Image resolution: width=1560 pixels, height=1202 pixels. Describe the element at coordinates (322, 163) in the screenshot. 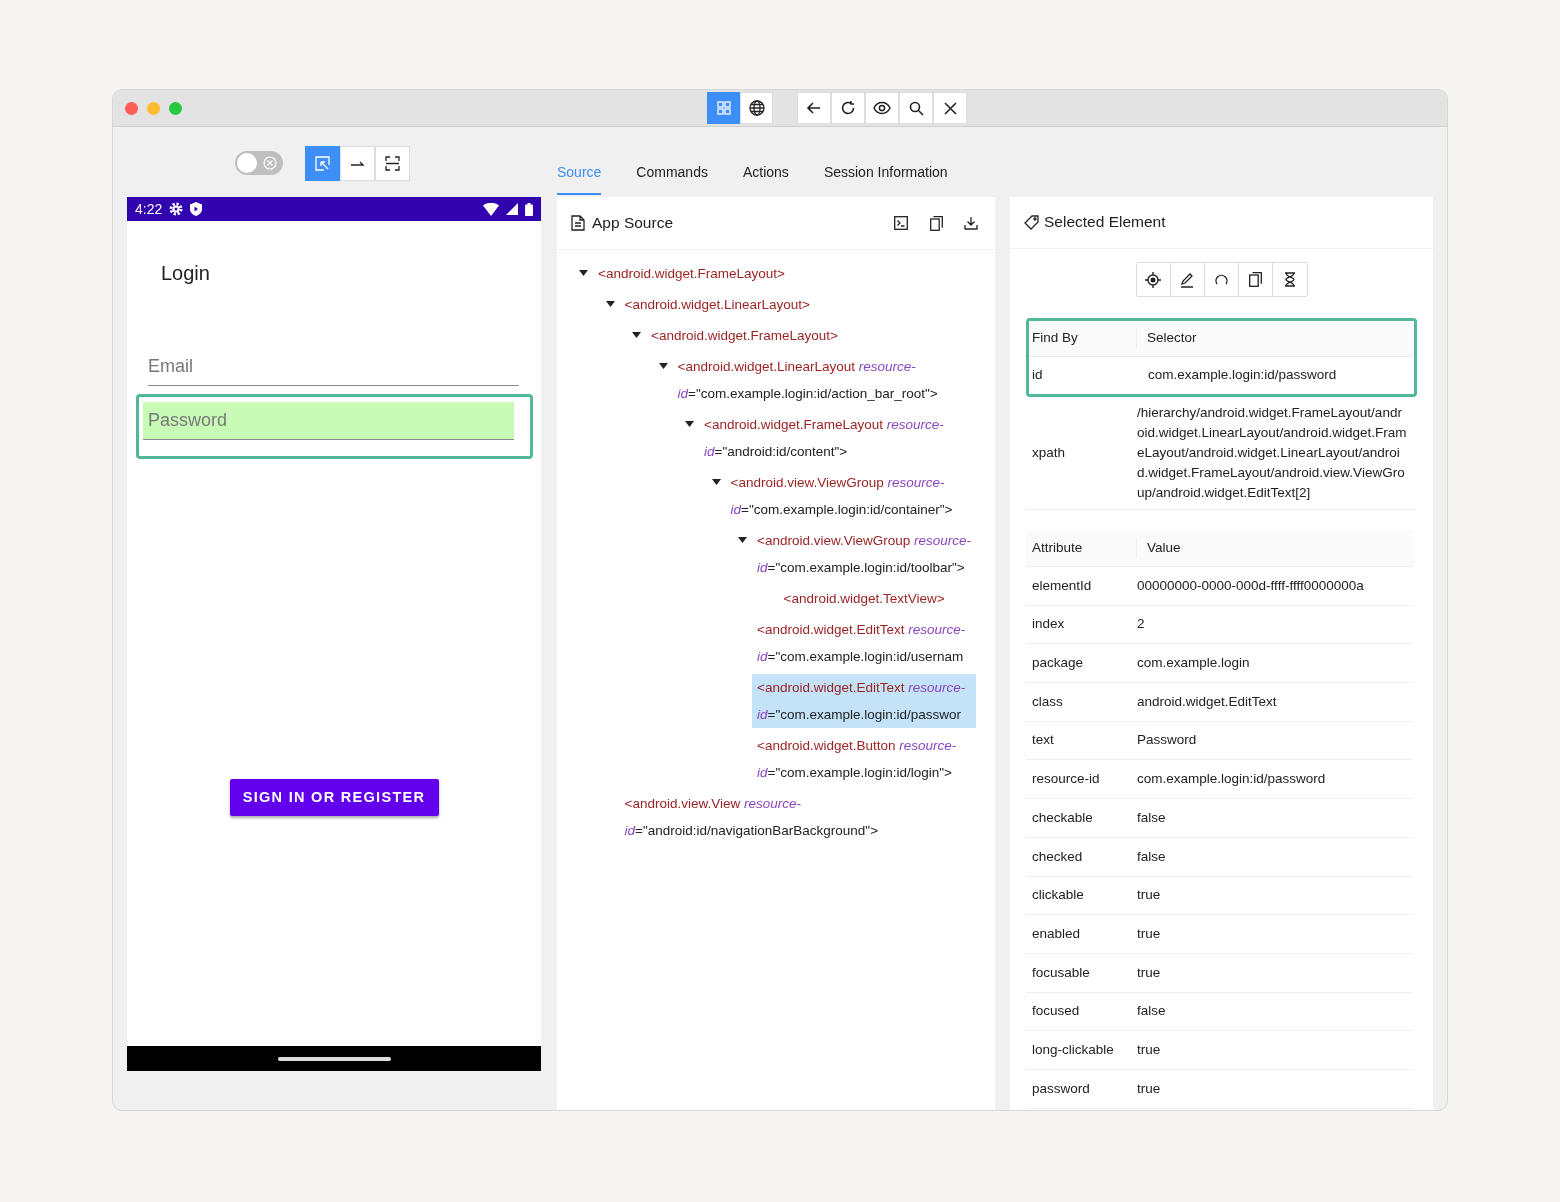

I see `select-icon` at that location.